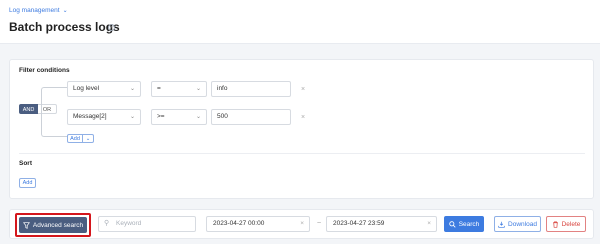 This screenshot has width=600, height=244. Describe the element at coordinates (571, 224) in the screenshot. I see `delete-label: Delete` at that location.